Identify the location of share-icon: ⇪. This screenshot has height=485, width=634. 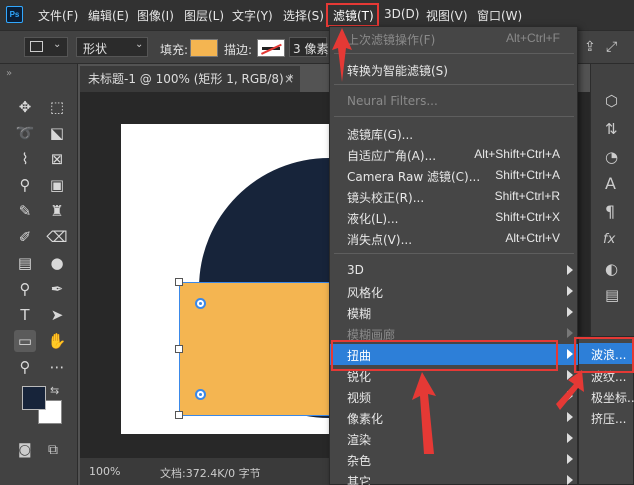
(590, 47).